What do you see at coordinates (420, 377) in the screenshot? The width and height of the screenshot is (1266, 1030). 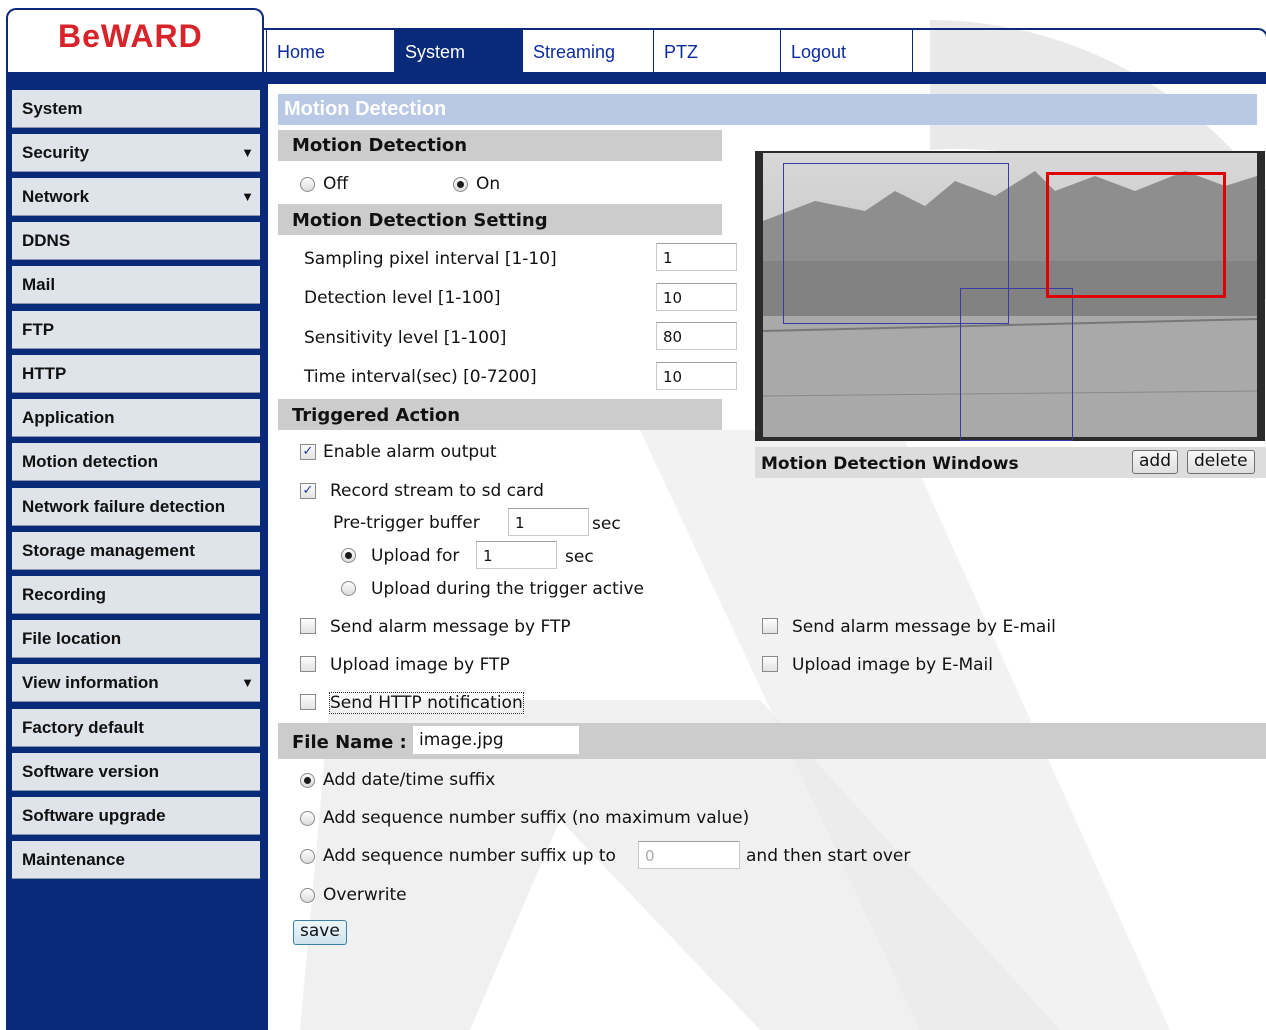 I see `time-interval-label: Time interval(sec) [0-7200]` at bounding box center [420, 377].